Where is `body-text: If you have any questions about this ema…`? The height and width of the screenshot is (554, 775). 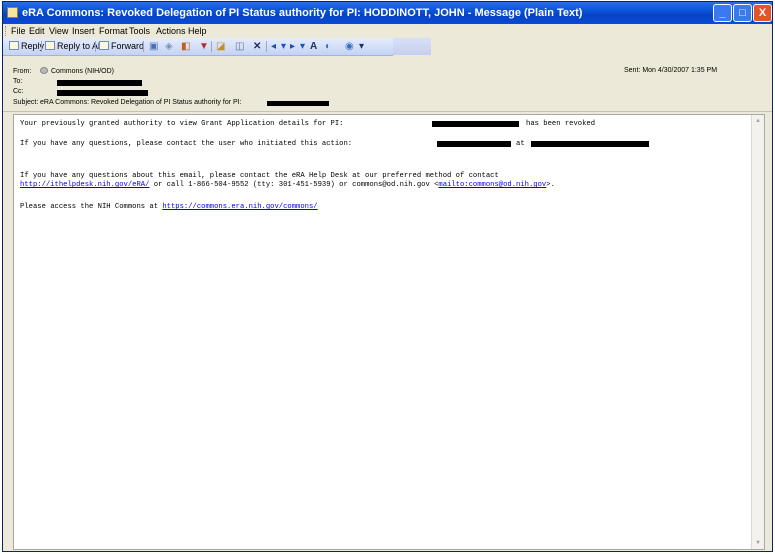 body-text: If you have any questions about this ema… is located at coordinates (259, 176).